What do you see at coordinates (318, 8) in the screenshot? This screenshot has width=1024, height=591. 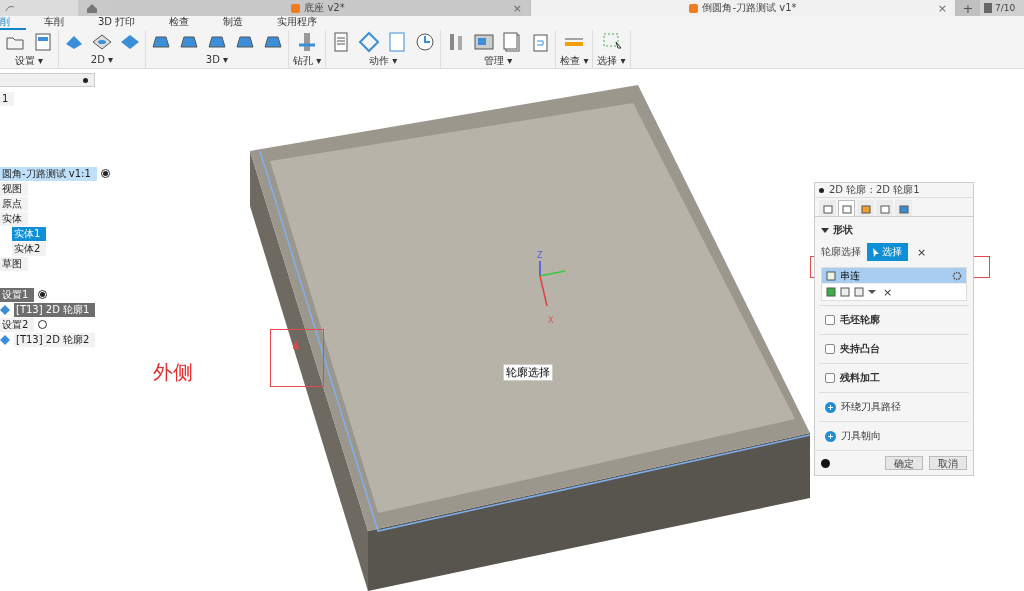 I see `document-tab: 底座 v2* ×` at bounding box center [318, 8].